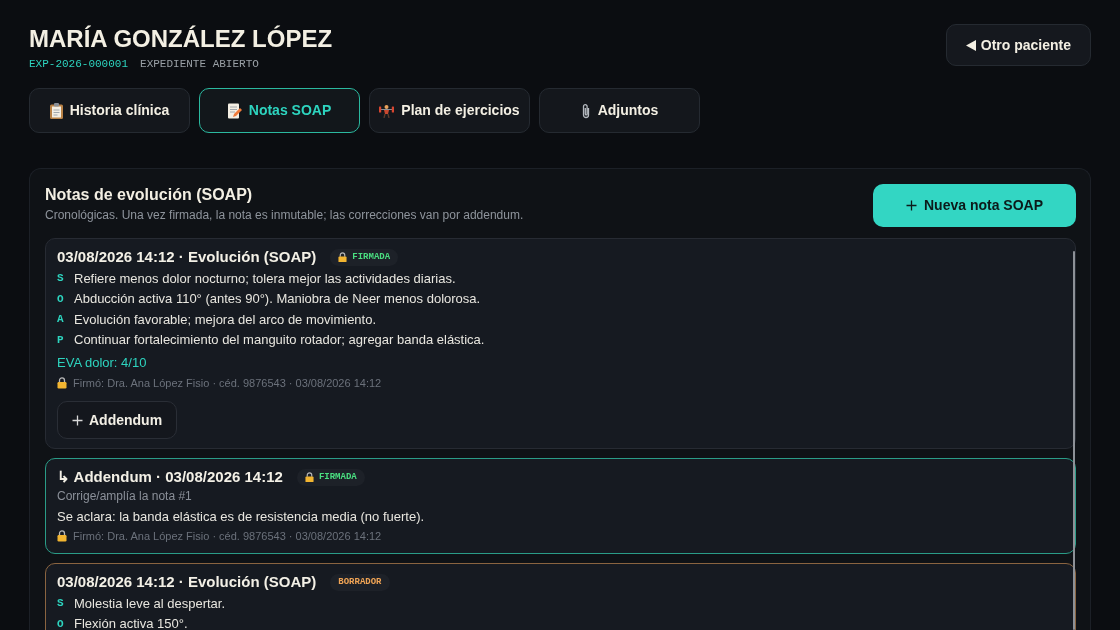 This screenshot has height=630, width=1120. Describe the element at coordinates (619, 110) in the screenshot. I see `tab: Adjuntos` at that location.